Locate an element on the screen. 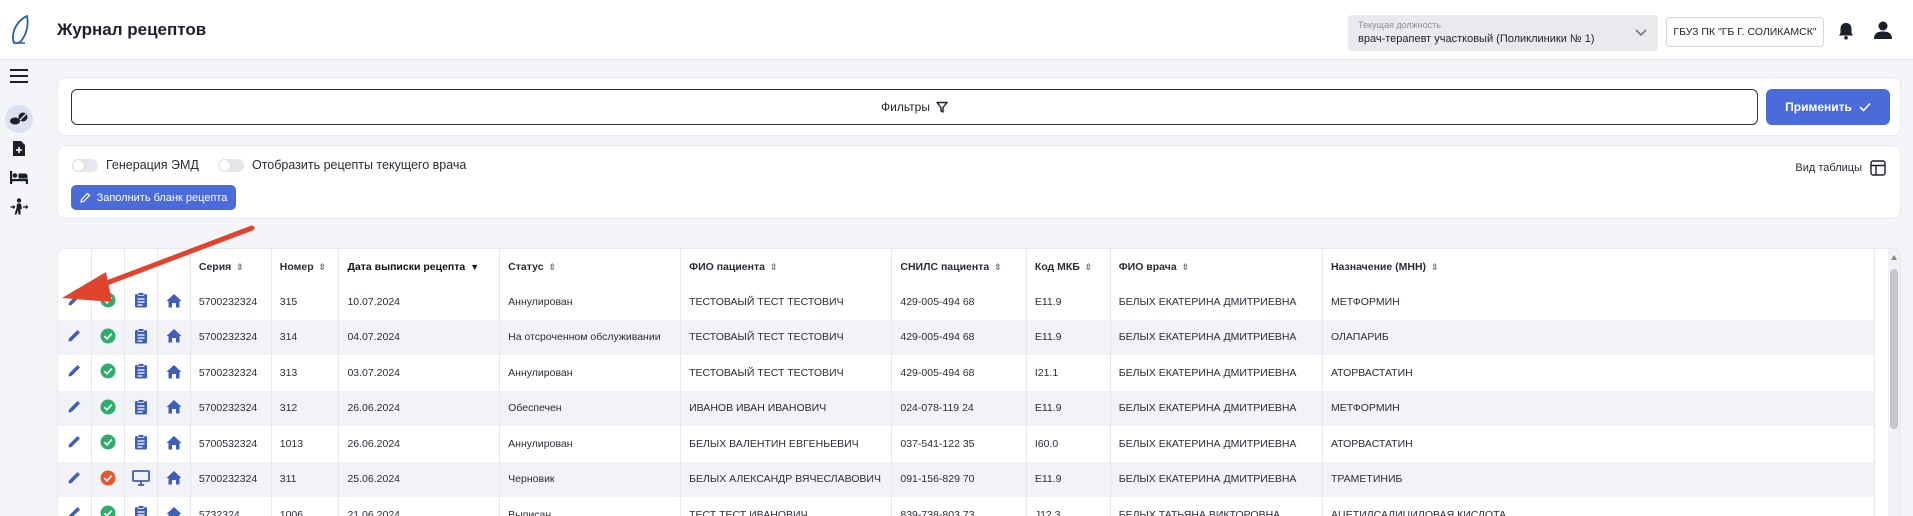  filters-button: Фильтры is located at coordinates (914, 107).